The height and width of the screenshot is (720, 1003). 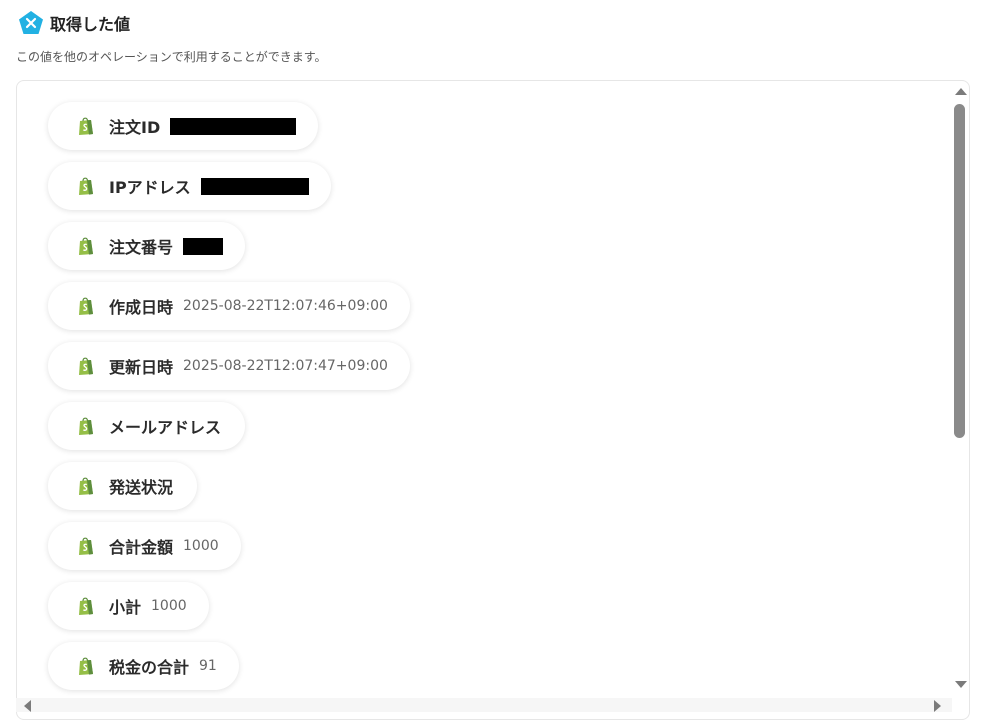 What do you see at coordinates (208, 666) in the screenshot?
I see `value-item-value: 91` at bounding box center [208, 666].